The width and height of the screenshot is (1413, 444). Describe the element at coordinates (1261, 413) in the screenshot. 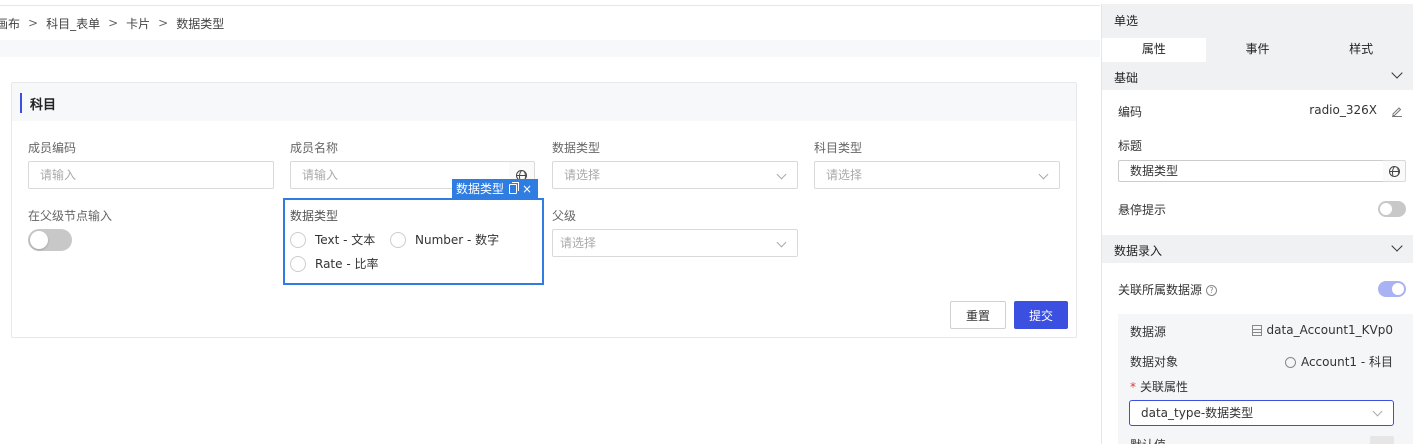

I see `linked-attr-select: data_type-数据类型` at that location.